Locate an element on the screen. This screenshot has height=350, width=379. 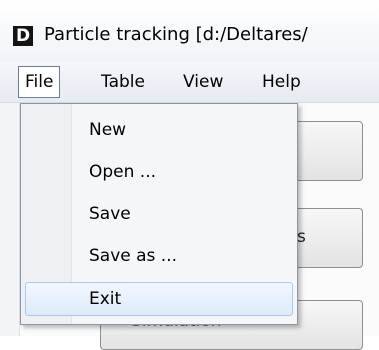
menu-item-save: Save is located at coordinates (159, 214).